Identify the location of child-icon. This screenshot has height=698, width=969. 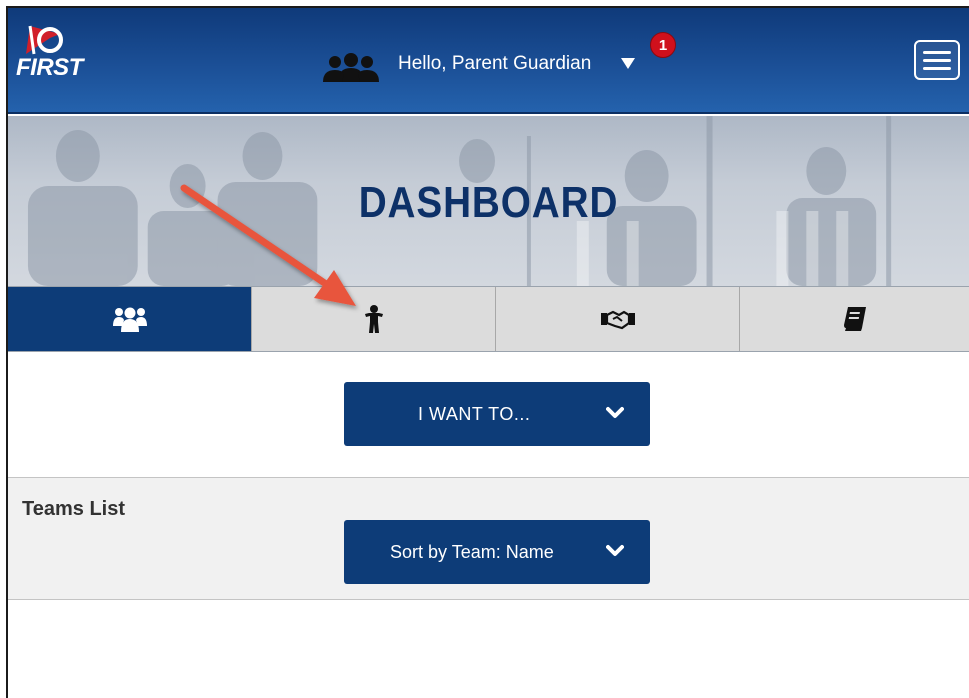
(373, 319).